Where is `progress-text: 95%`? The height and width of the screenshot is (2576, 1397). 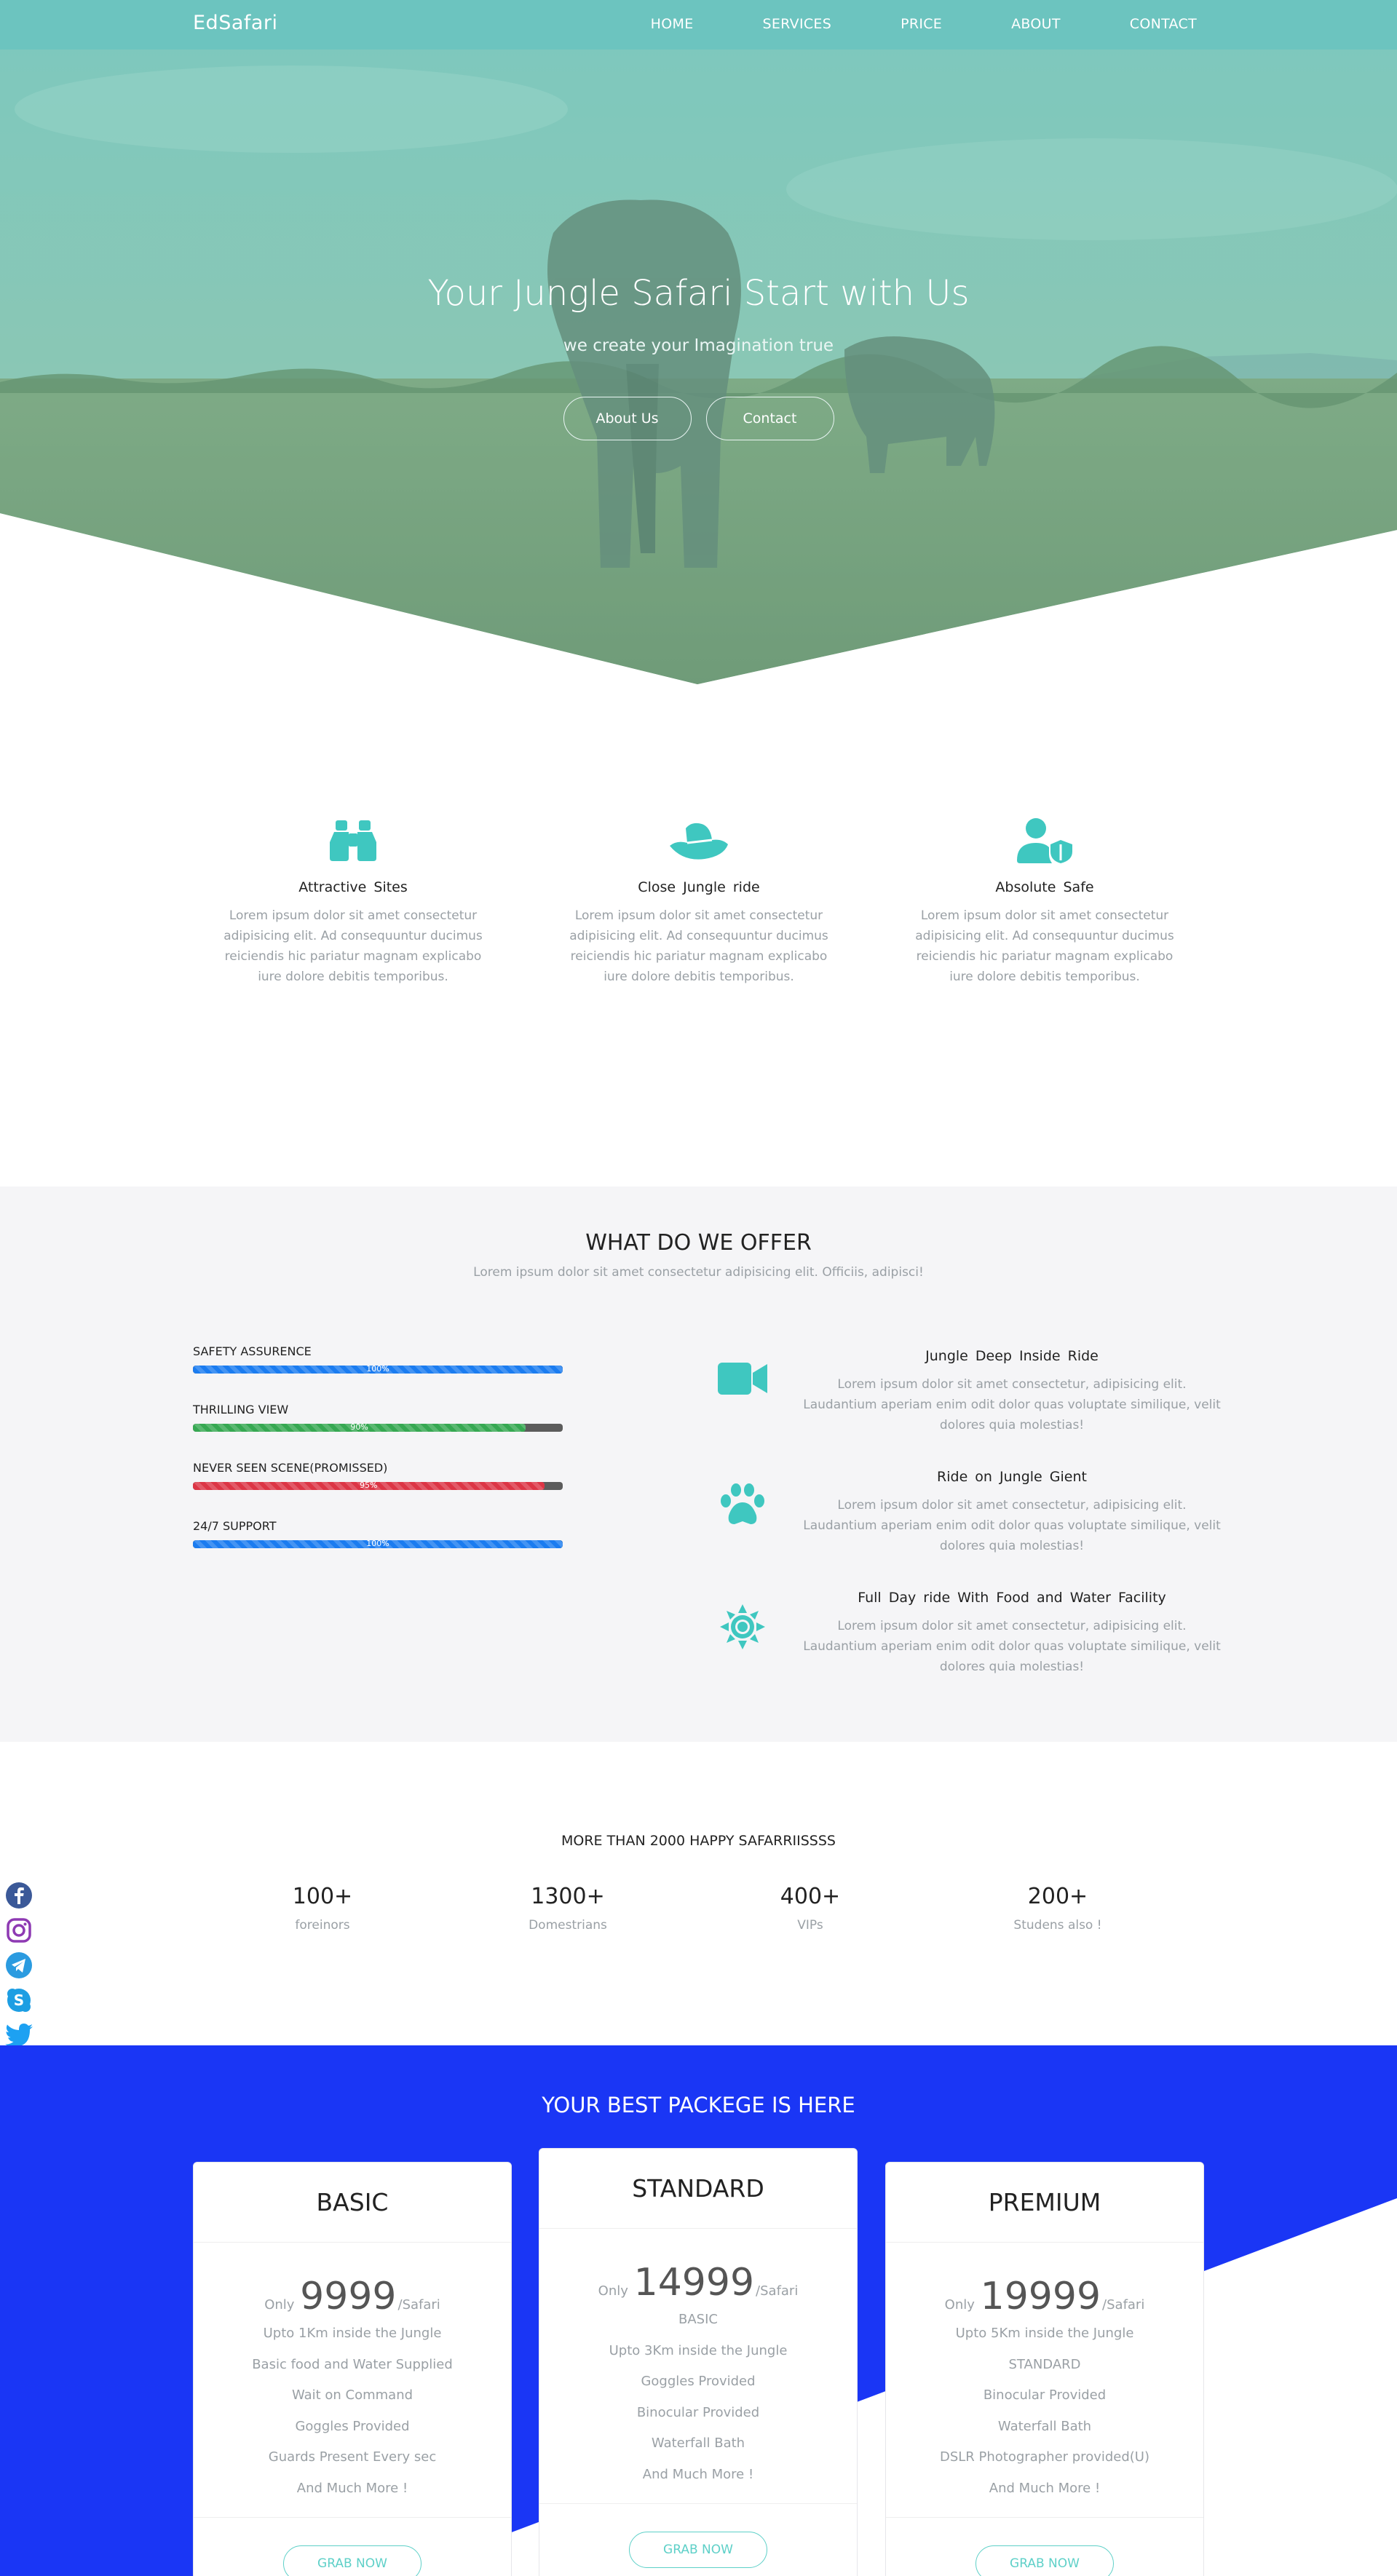
progress-text: 95% is located at coordinates (369, 1486).